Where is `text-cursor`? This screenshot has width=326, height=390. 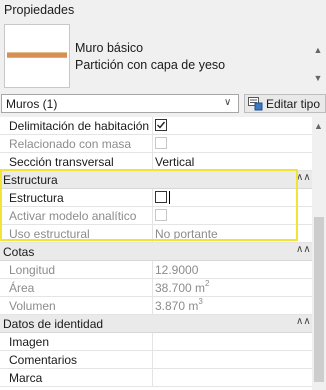 text-cursor is located at coordinates (169, 197).